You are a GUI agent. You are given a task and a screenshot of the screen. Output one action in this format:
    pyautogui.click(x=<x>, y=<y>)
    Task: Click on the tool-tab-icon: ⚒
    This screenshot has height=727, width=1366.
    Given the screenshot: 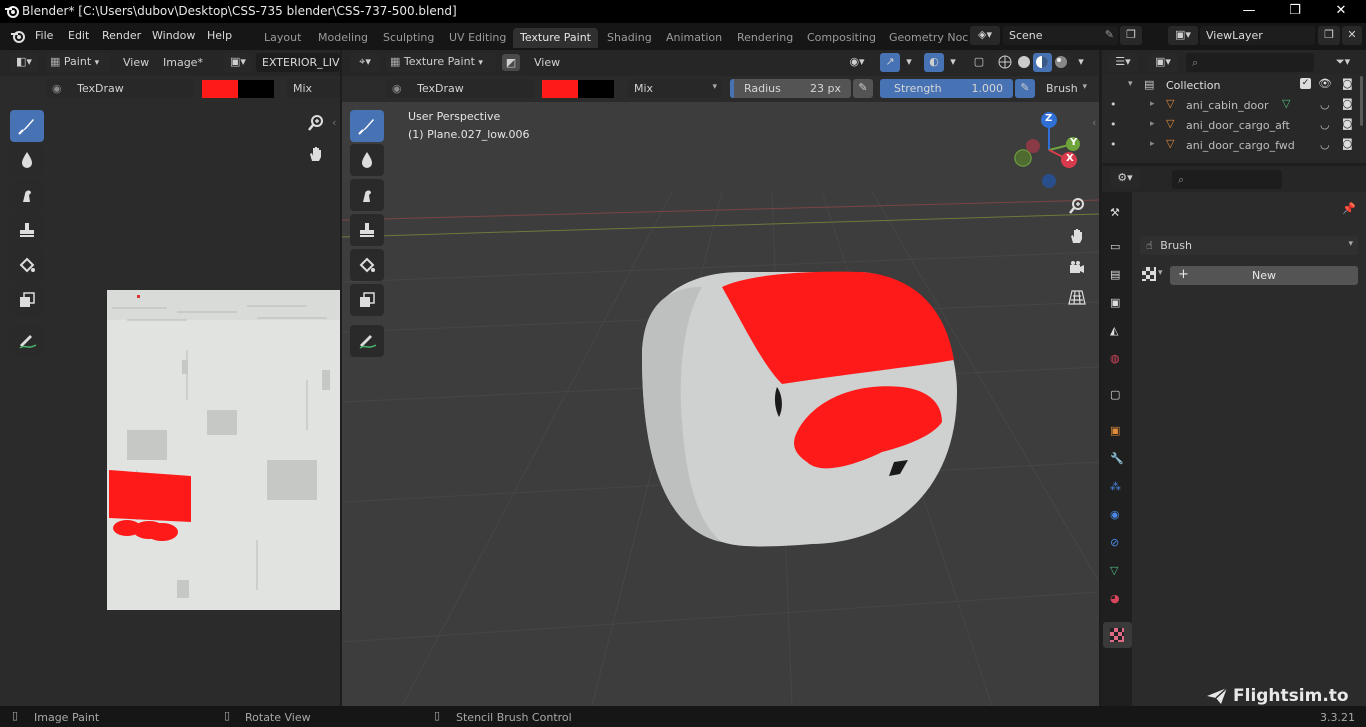 What is the action you would take?
    pyautogui.click(x=1115, y=212)
    